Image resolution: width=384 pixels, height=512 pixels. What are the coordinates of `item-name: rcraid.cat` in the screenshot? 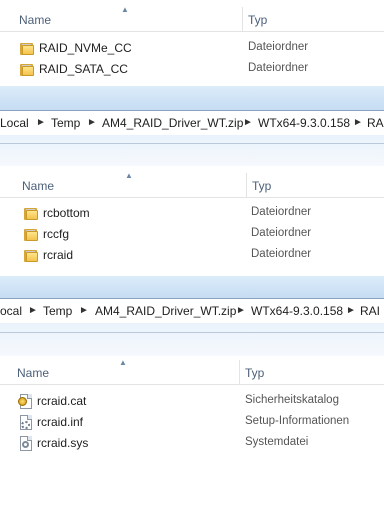 It's located at (62, 401).